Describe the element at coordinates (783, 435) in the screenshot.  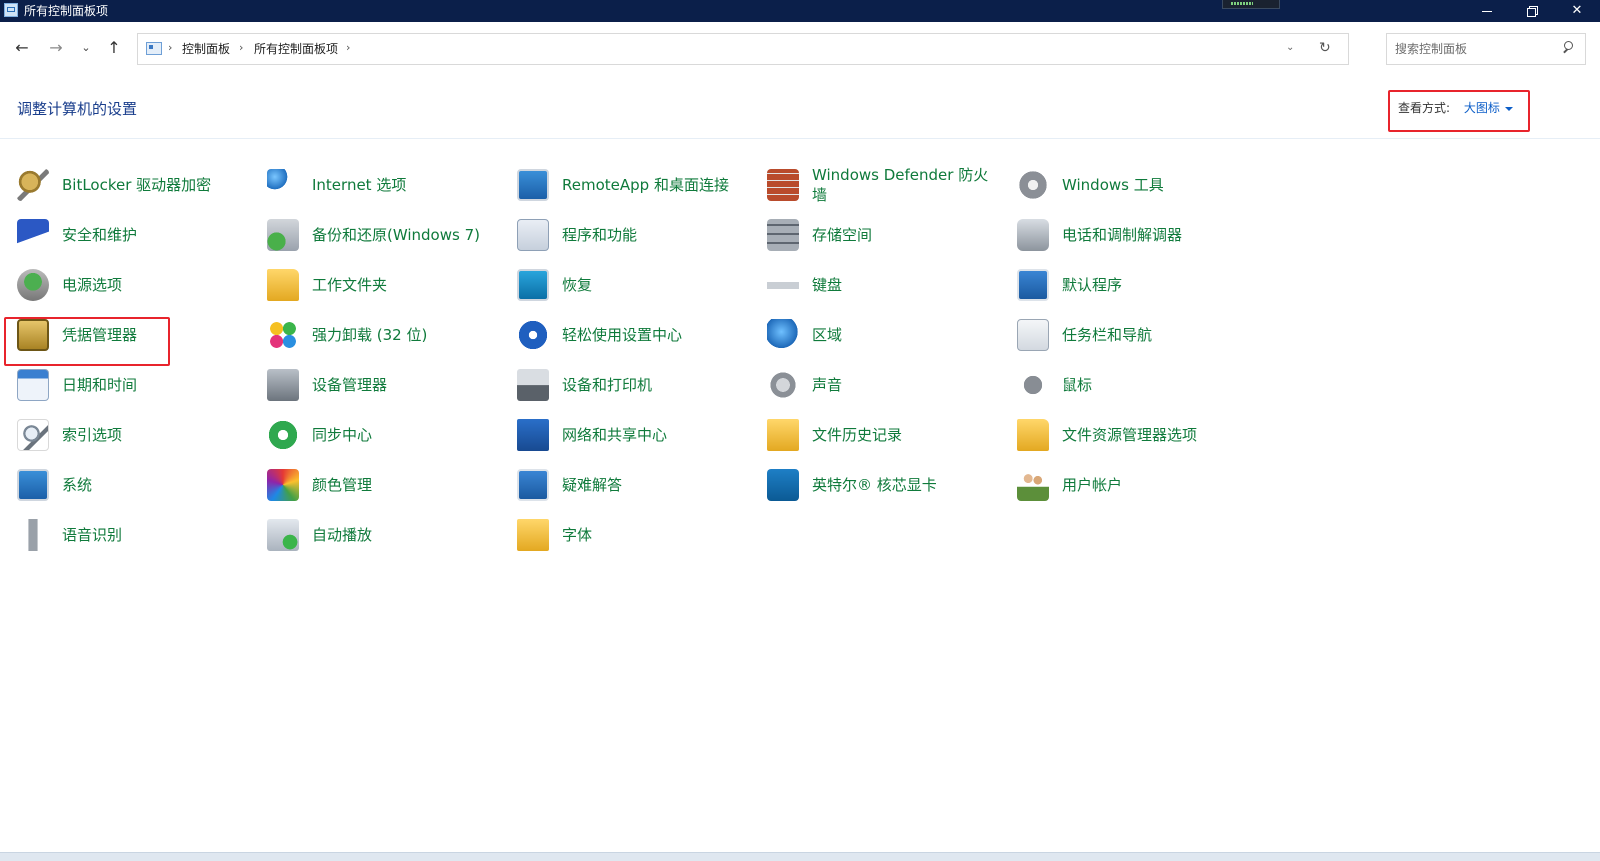
I see `history-icon` at that location.